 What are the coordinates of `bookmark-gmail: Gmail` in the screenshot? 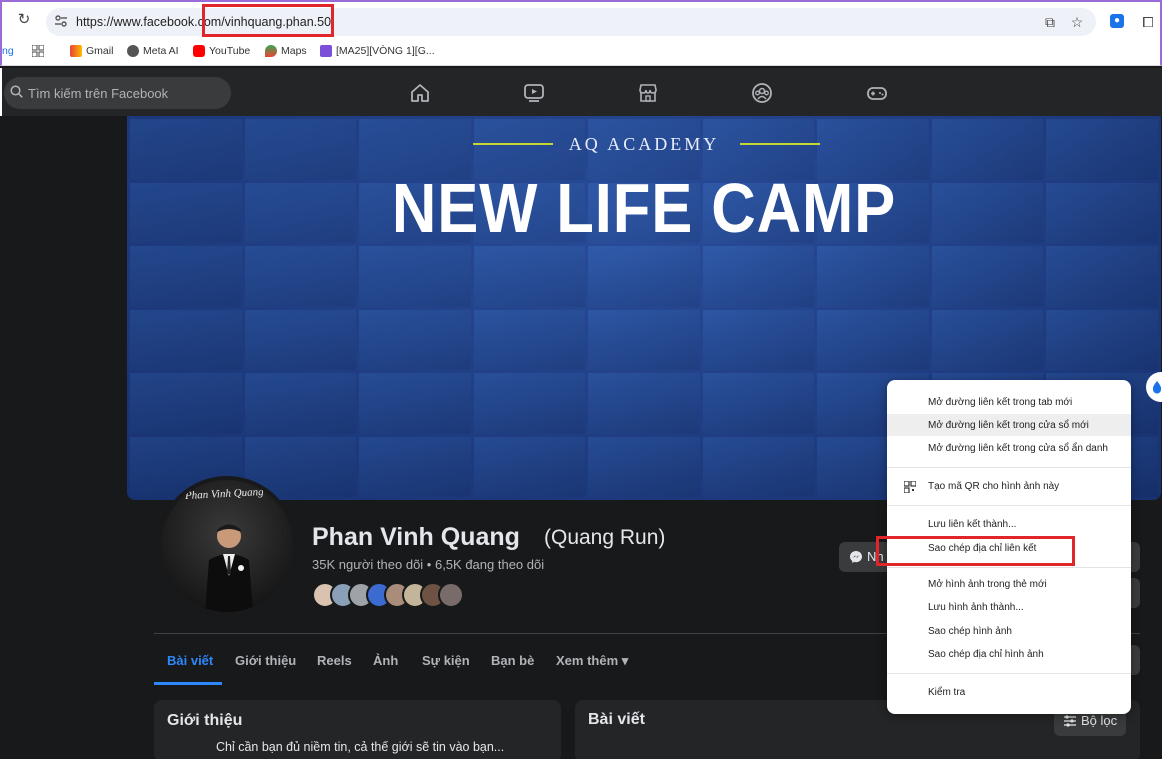 It's located at (91, 51).